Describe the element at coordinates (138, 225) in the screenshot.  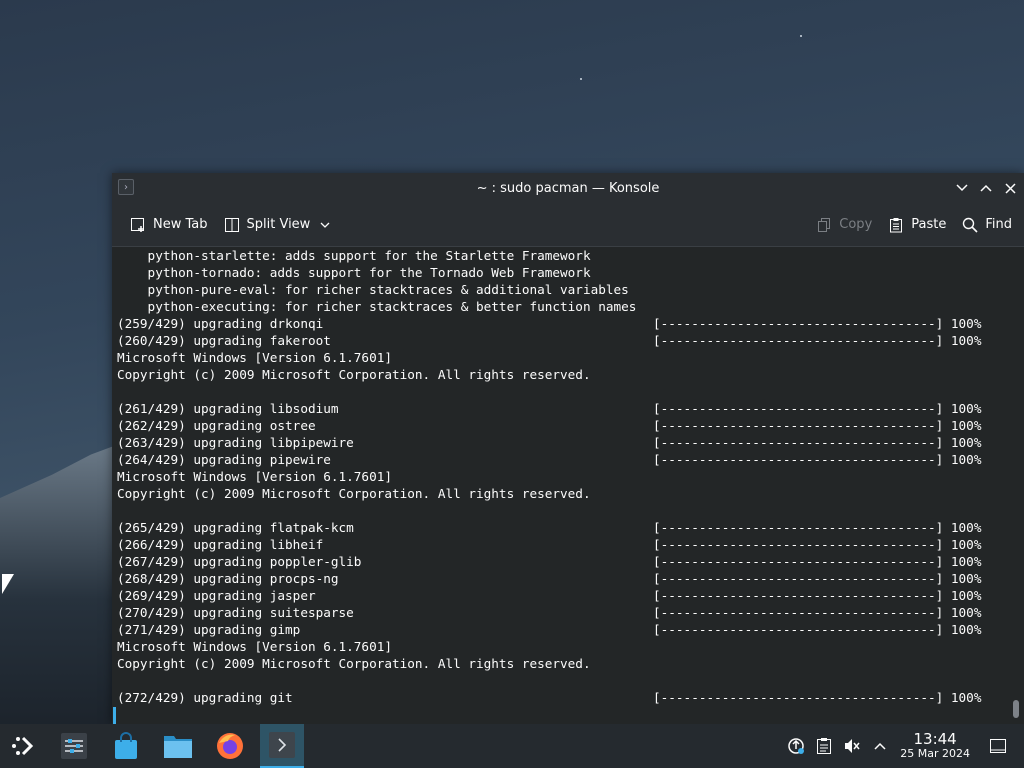
I see `new-tab-icon` at that location.